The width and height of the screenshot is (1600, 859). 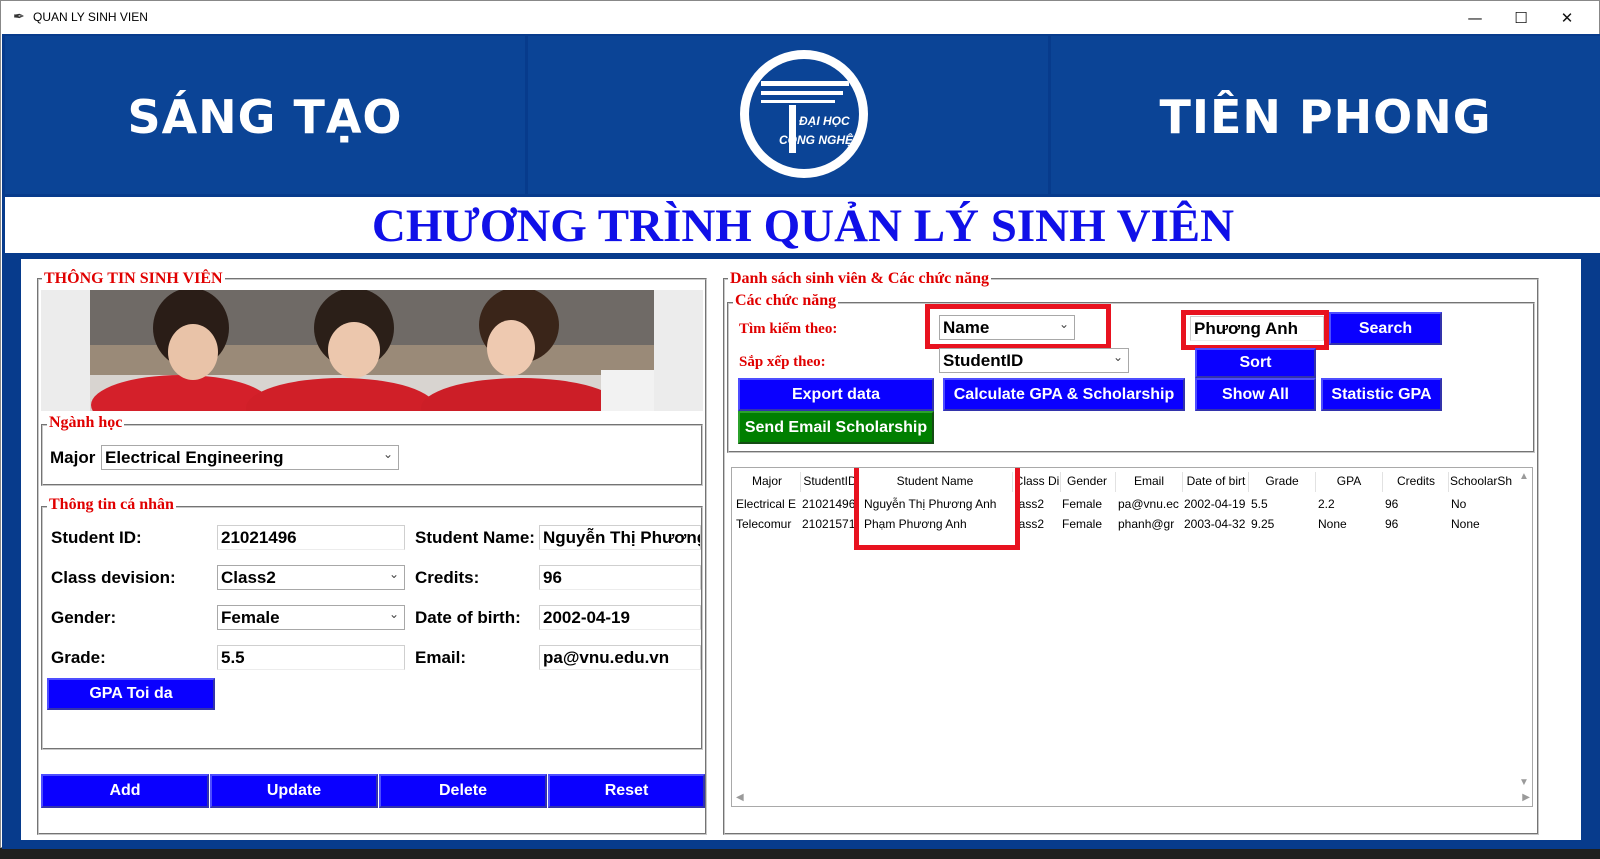 I want to click on table-cell: 21021496, so click(x=829, y=504).